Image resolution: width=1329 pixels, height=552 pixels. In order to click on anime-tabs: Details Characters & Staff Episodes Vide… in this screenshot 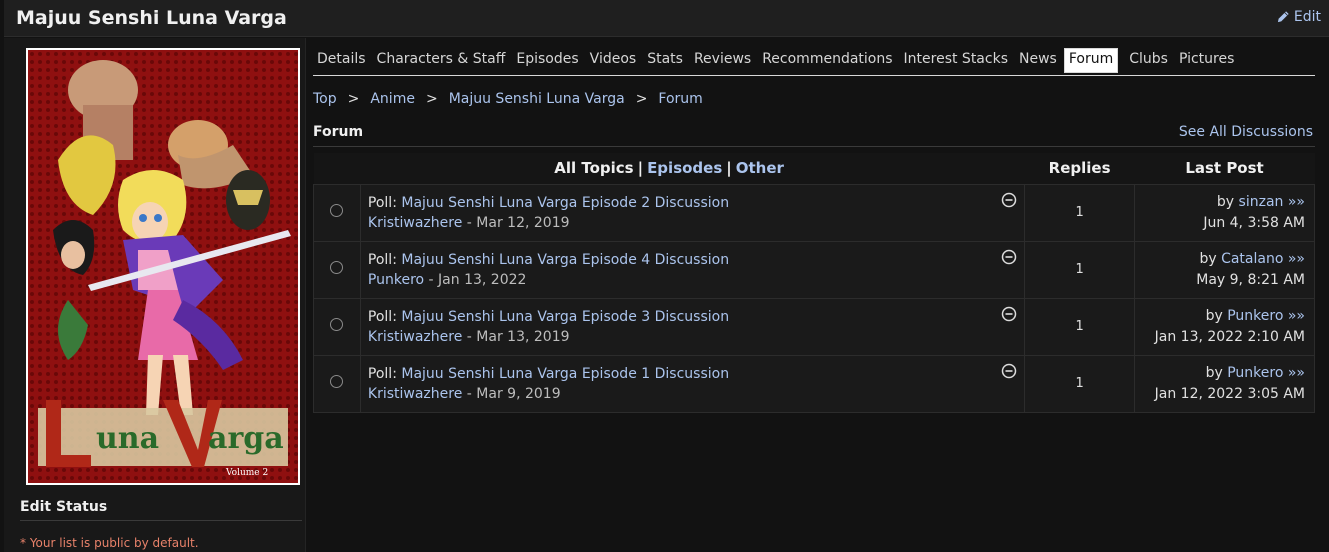, I will do `click(814, 62)`.